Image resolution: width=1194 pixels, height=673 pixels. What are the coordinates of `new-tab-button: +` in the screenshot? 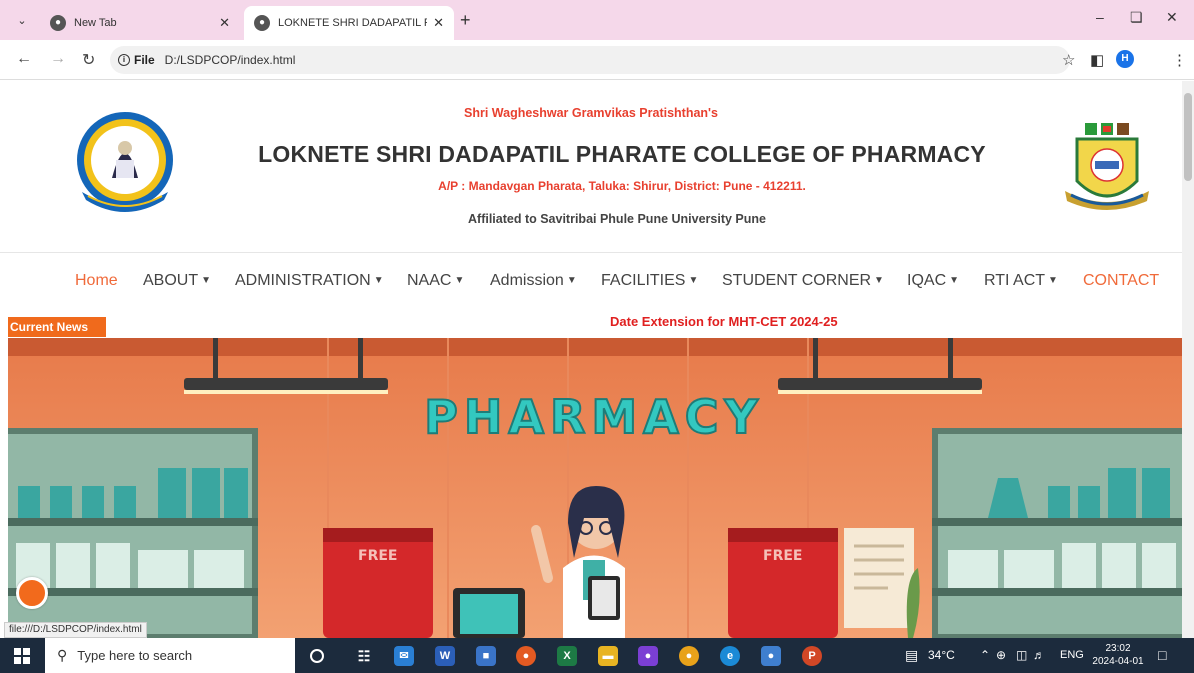 It's located at (465, 20).